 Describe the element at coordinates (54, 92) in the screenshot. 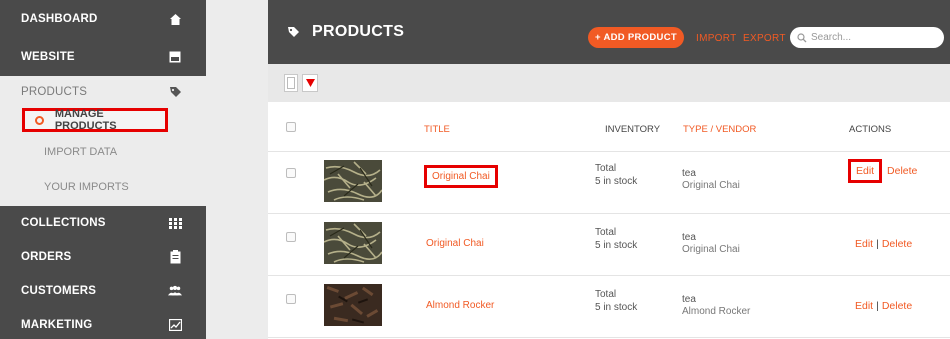

I see `nav-products-label: PRODUCTS` at that location.